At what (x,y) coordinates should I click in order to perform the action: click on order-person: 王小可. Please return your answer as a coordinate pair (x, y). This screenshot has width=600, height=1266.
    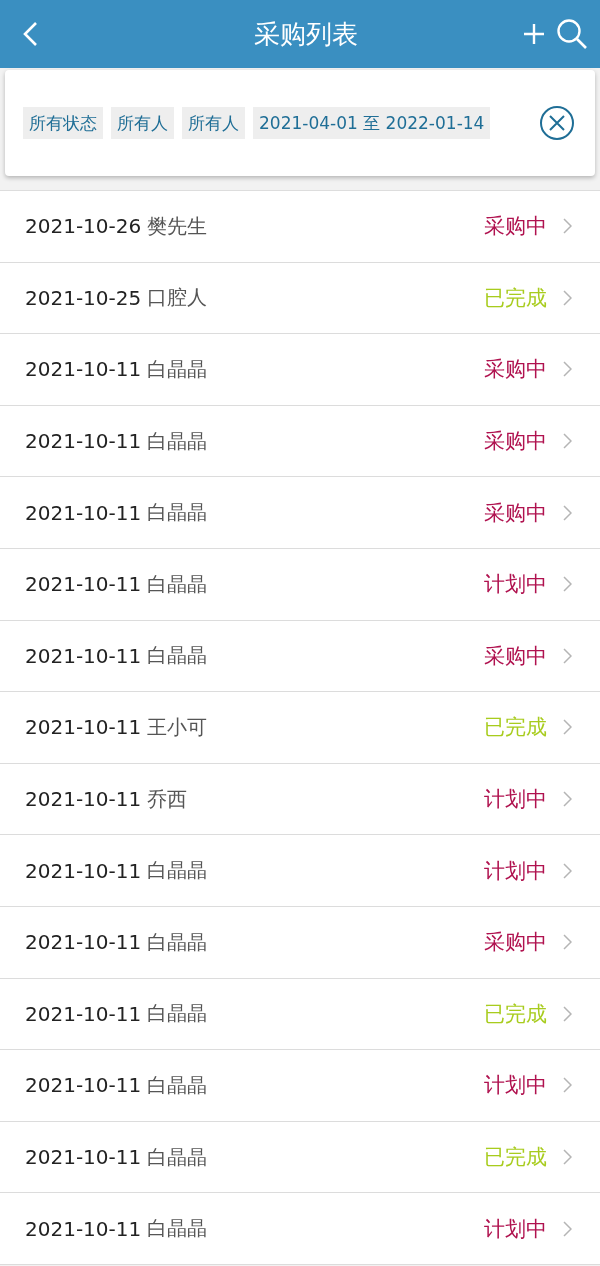
    Looking at the image, I should click on (178, 727).